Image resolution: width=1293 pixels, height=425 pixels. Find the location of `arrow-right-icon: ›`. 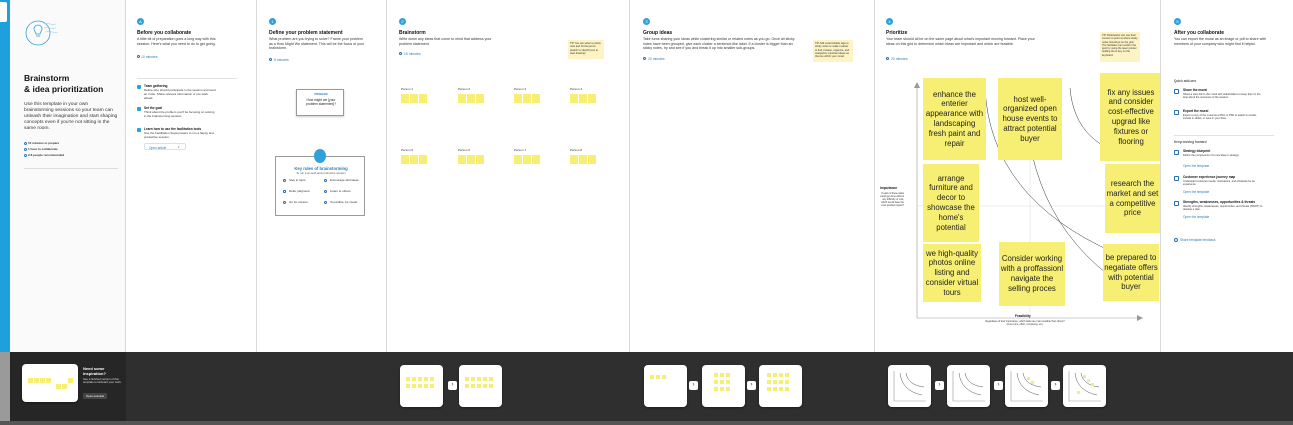

arrow-right-icon: › is located at coordinates (693, 385).